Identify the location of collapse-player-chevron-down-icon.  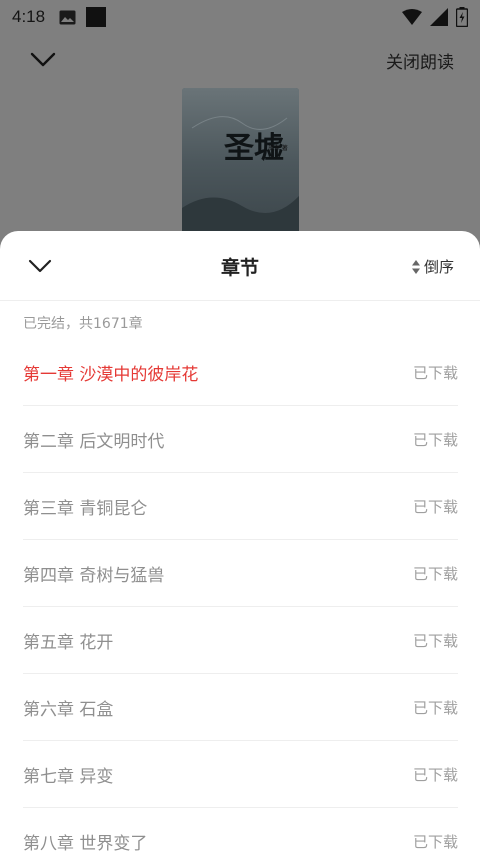
(43, 59).